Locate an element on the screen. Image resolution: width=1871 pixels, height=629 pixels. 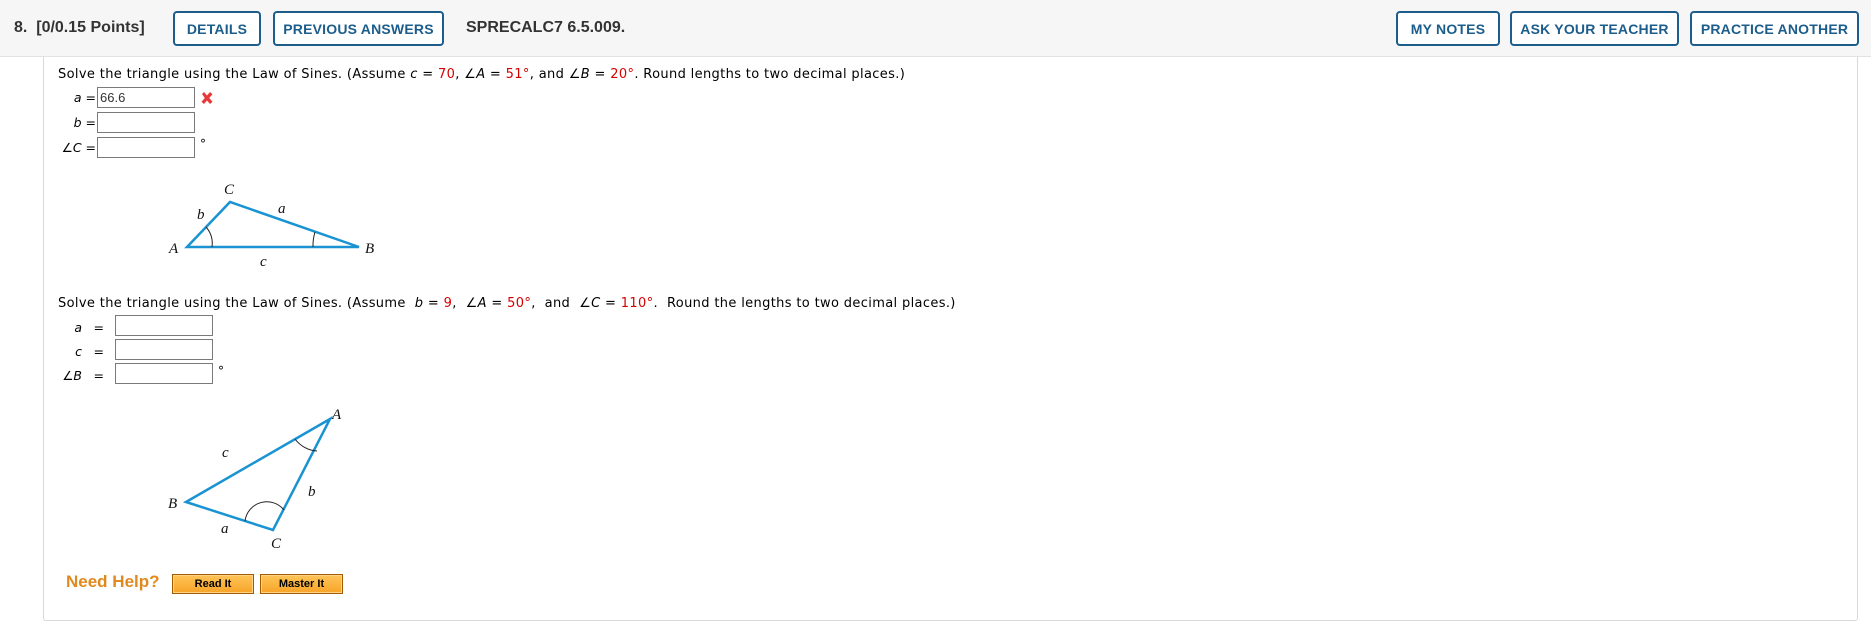
read-it-button: Read It is located at coordinates (213, 584).